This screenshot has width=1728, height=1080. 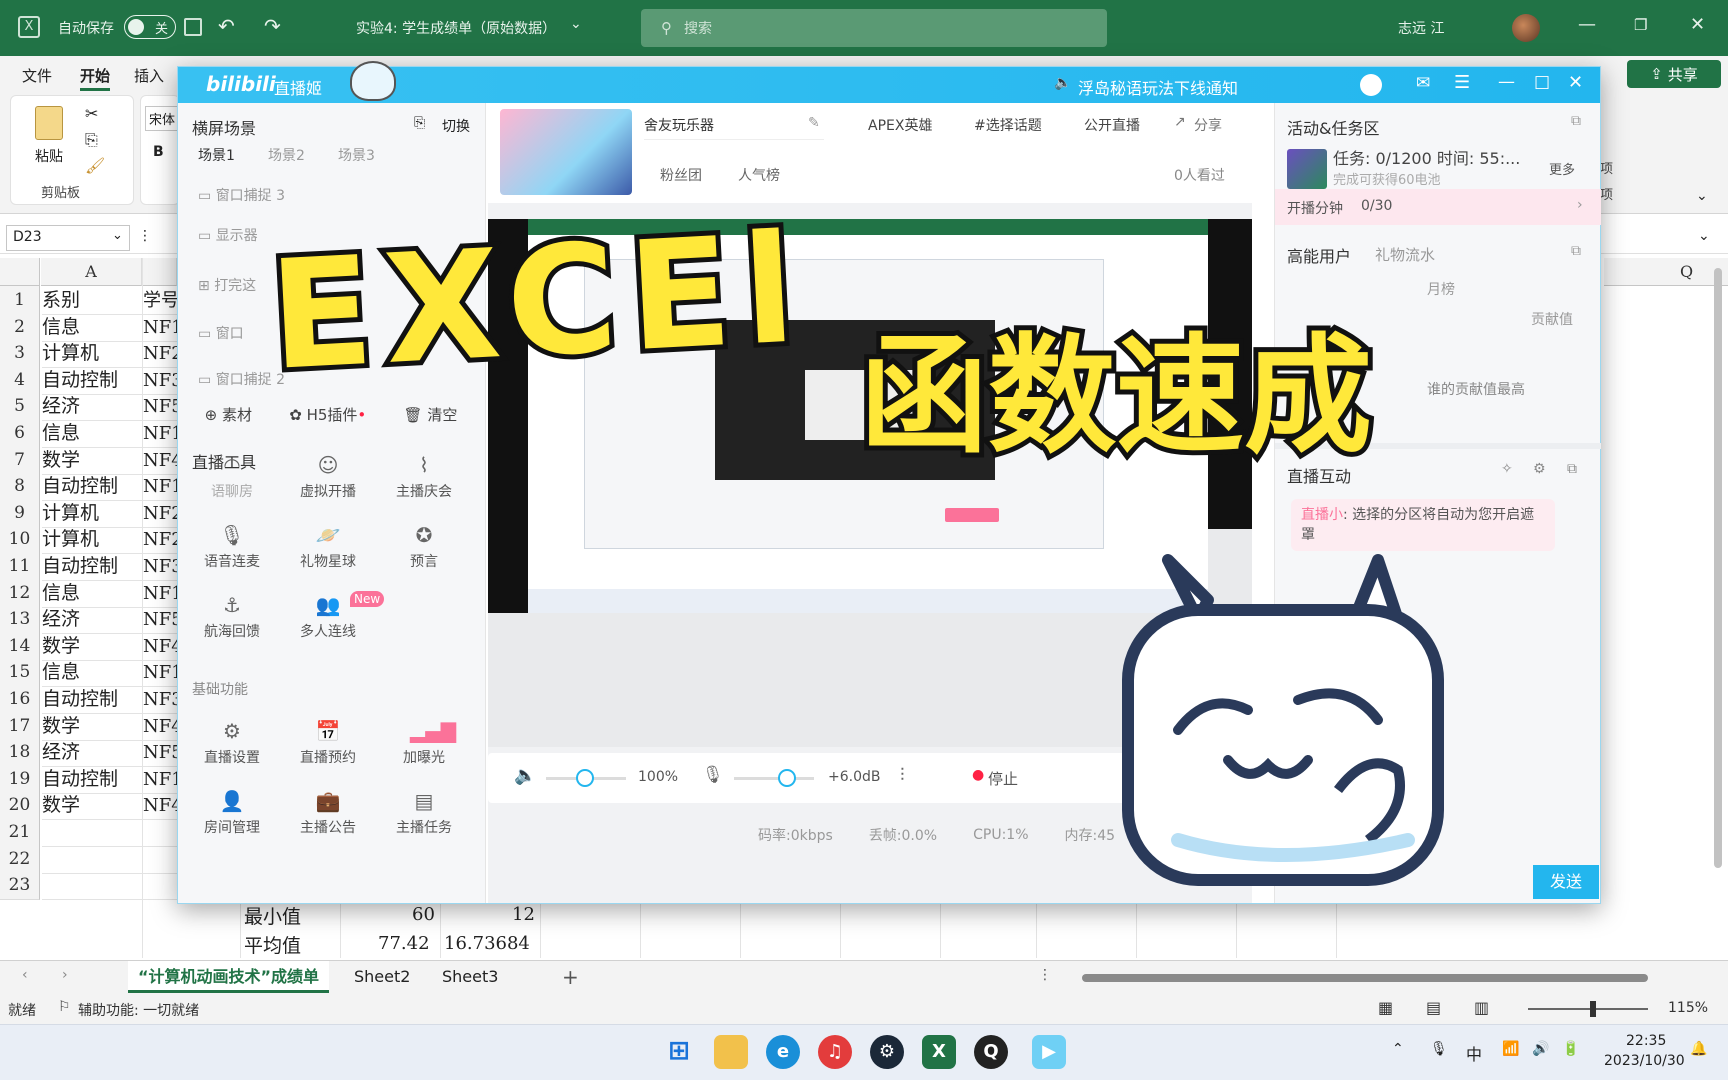 I want to click on row-header: 14, so click(x=20, y=646).